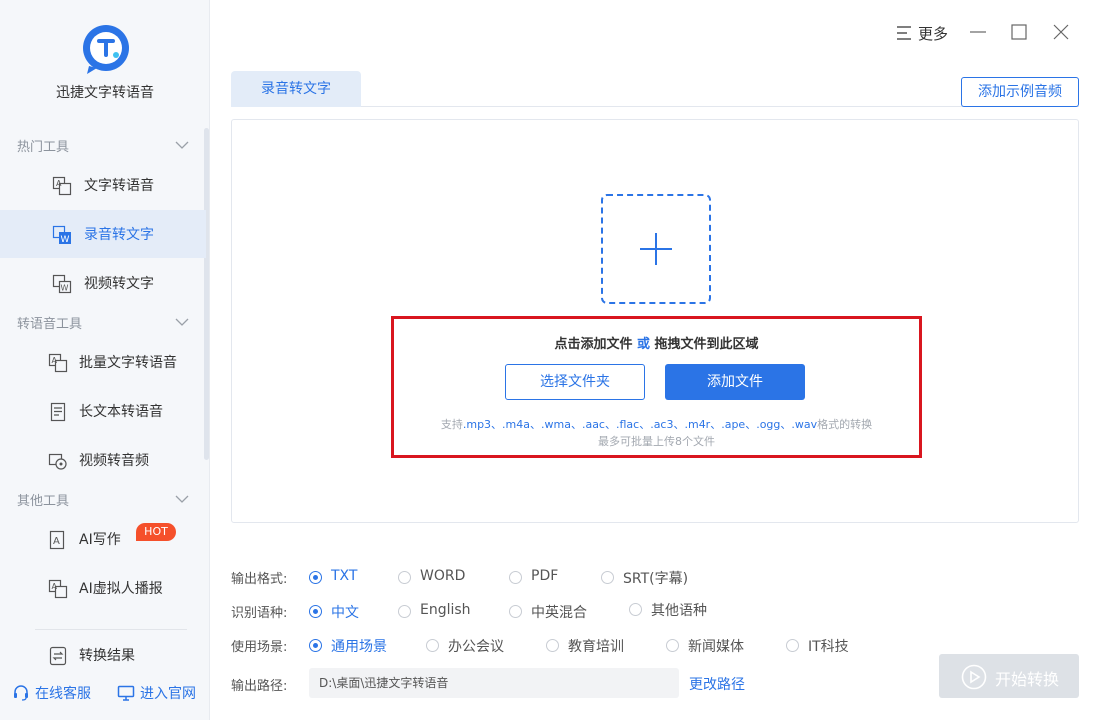 This screenshot has height=720, width=1100. I want to click on nav-label: 长文本转语音, so click(121, 412).